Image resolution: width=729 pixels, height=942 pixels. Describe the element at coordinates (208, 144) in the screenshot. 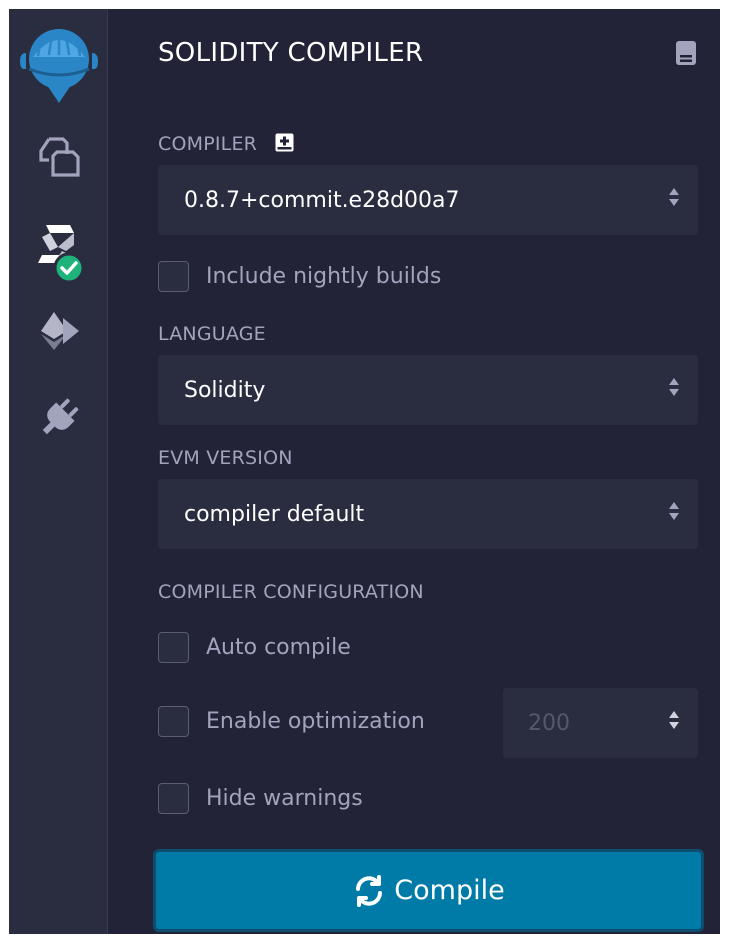

I see `compiler-label-text: COMPILER` at that location.